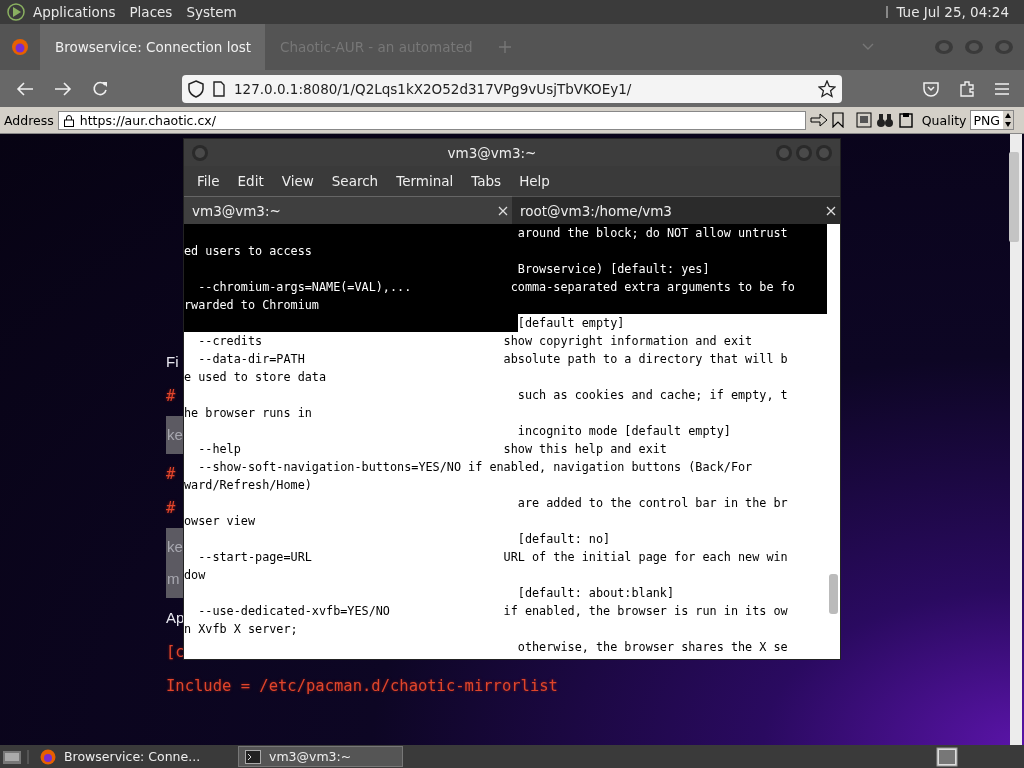 This screenshot has width=1024, height=768. Describe the element at coordinates (837, 120) in the screenshot. I see `bookmark-icon` at that location.